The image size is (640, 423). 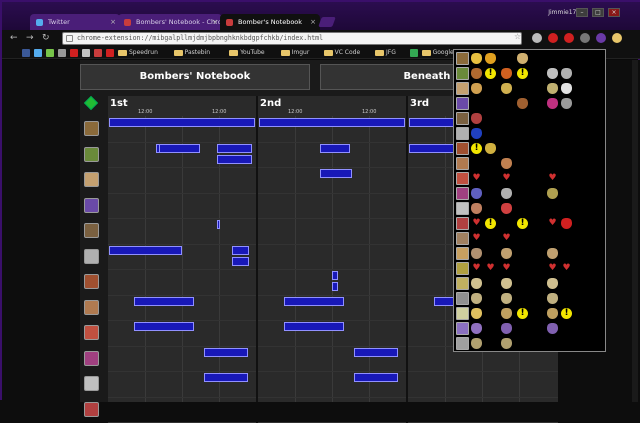 What do you see at coordinates (327, 22) in the screenshot?
I see `new-tab-button` at bounding box center [327, 22].